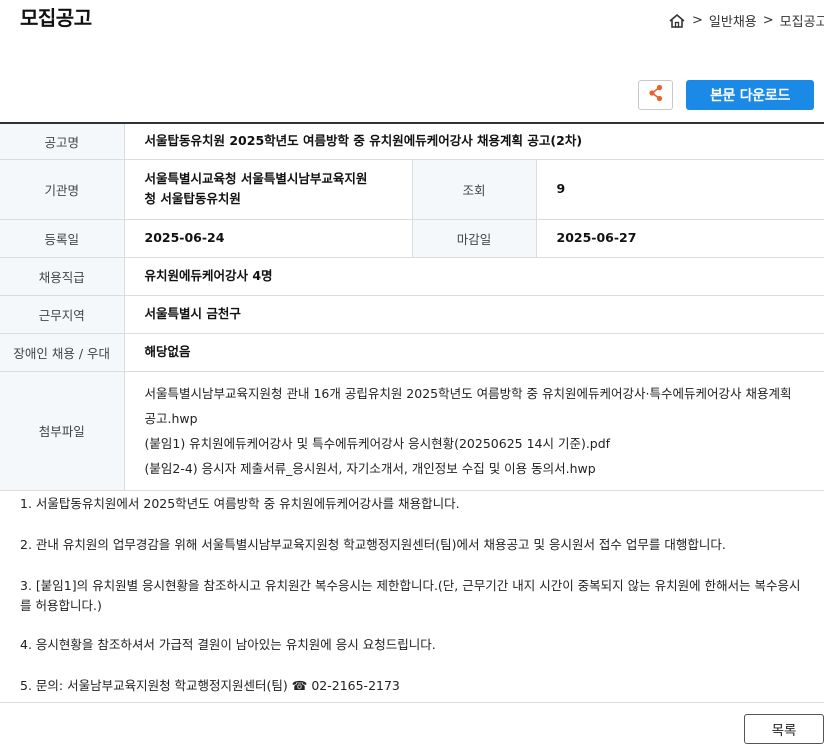  What do you see at coordinates (62, 189) in the screenshot?
I see `org-label: 기관명` at bounding box center [62, 189].